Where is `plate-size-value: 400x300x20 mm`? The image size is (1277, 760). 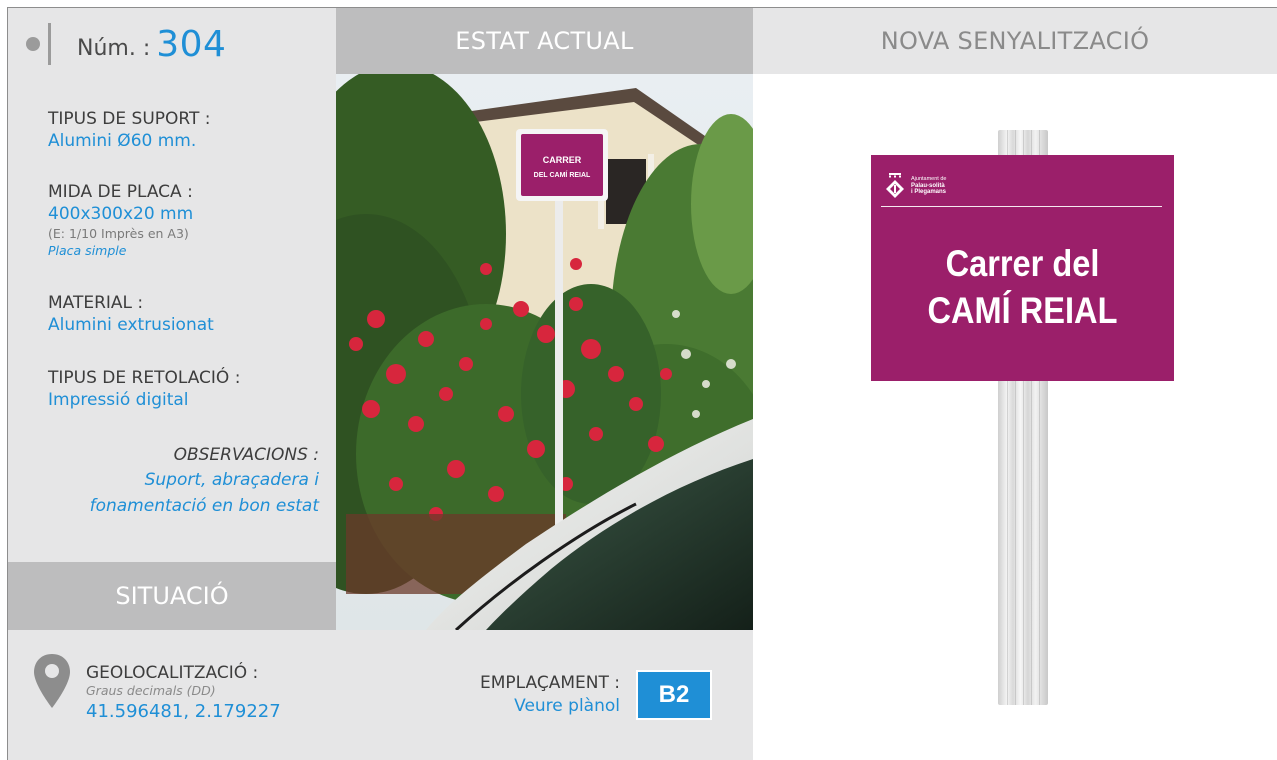
plate-size-value: 400x300x20 mm is located at coordinates (121, 214).